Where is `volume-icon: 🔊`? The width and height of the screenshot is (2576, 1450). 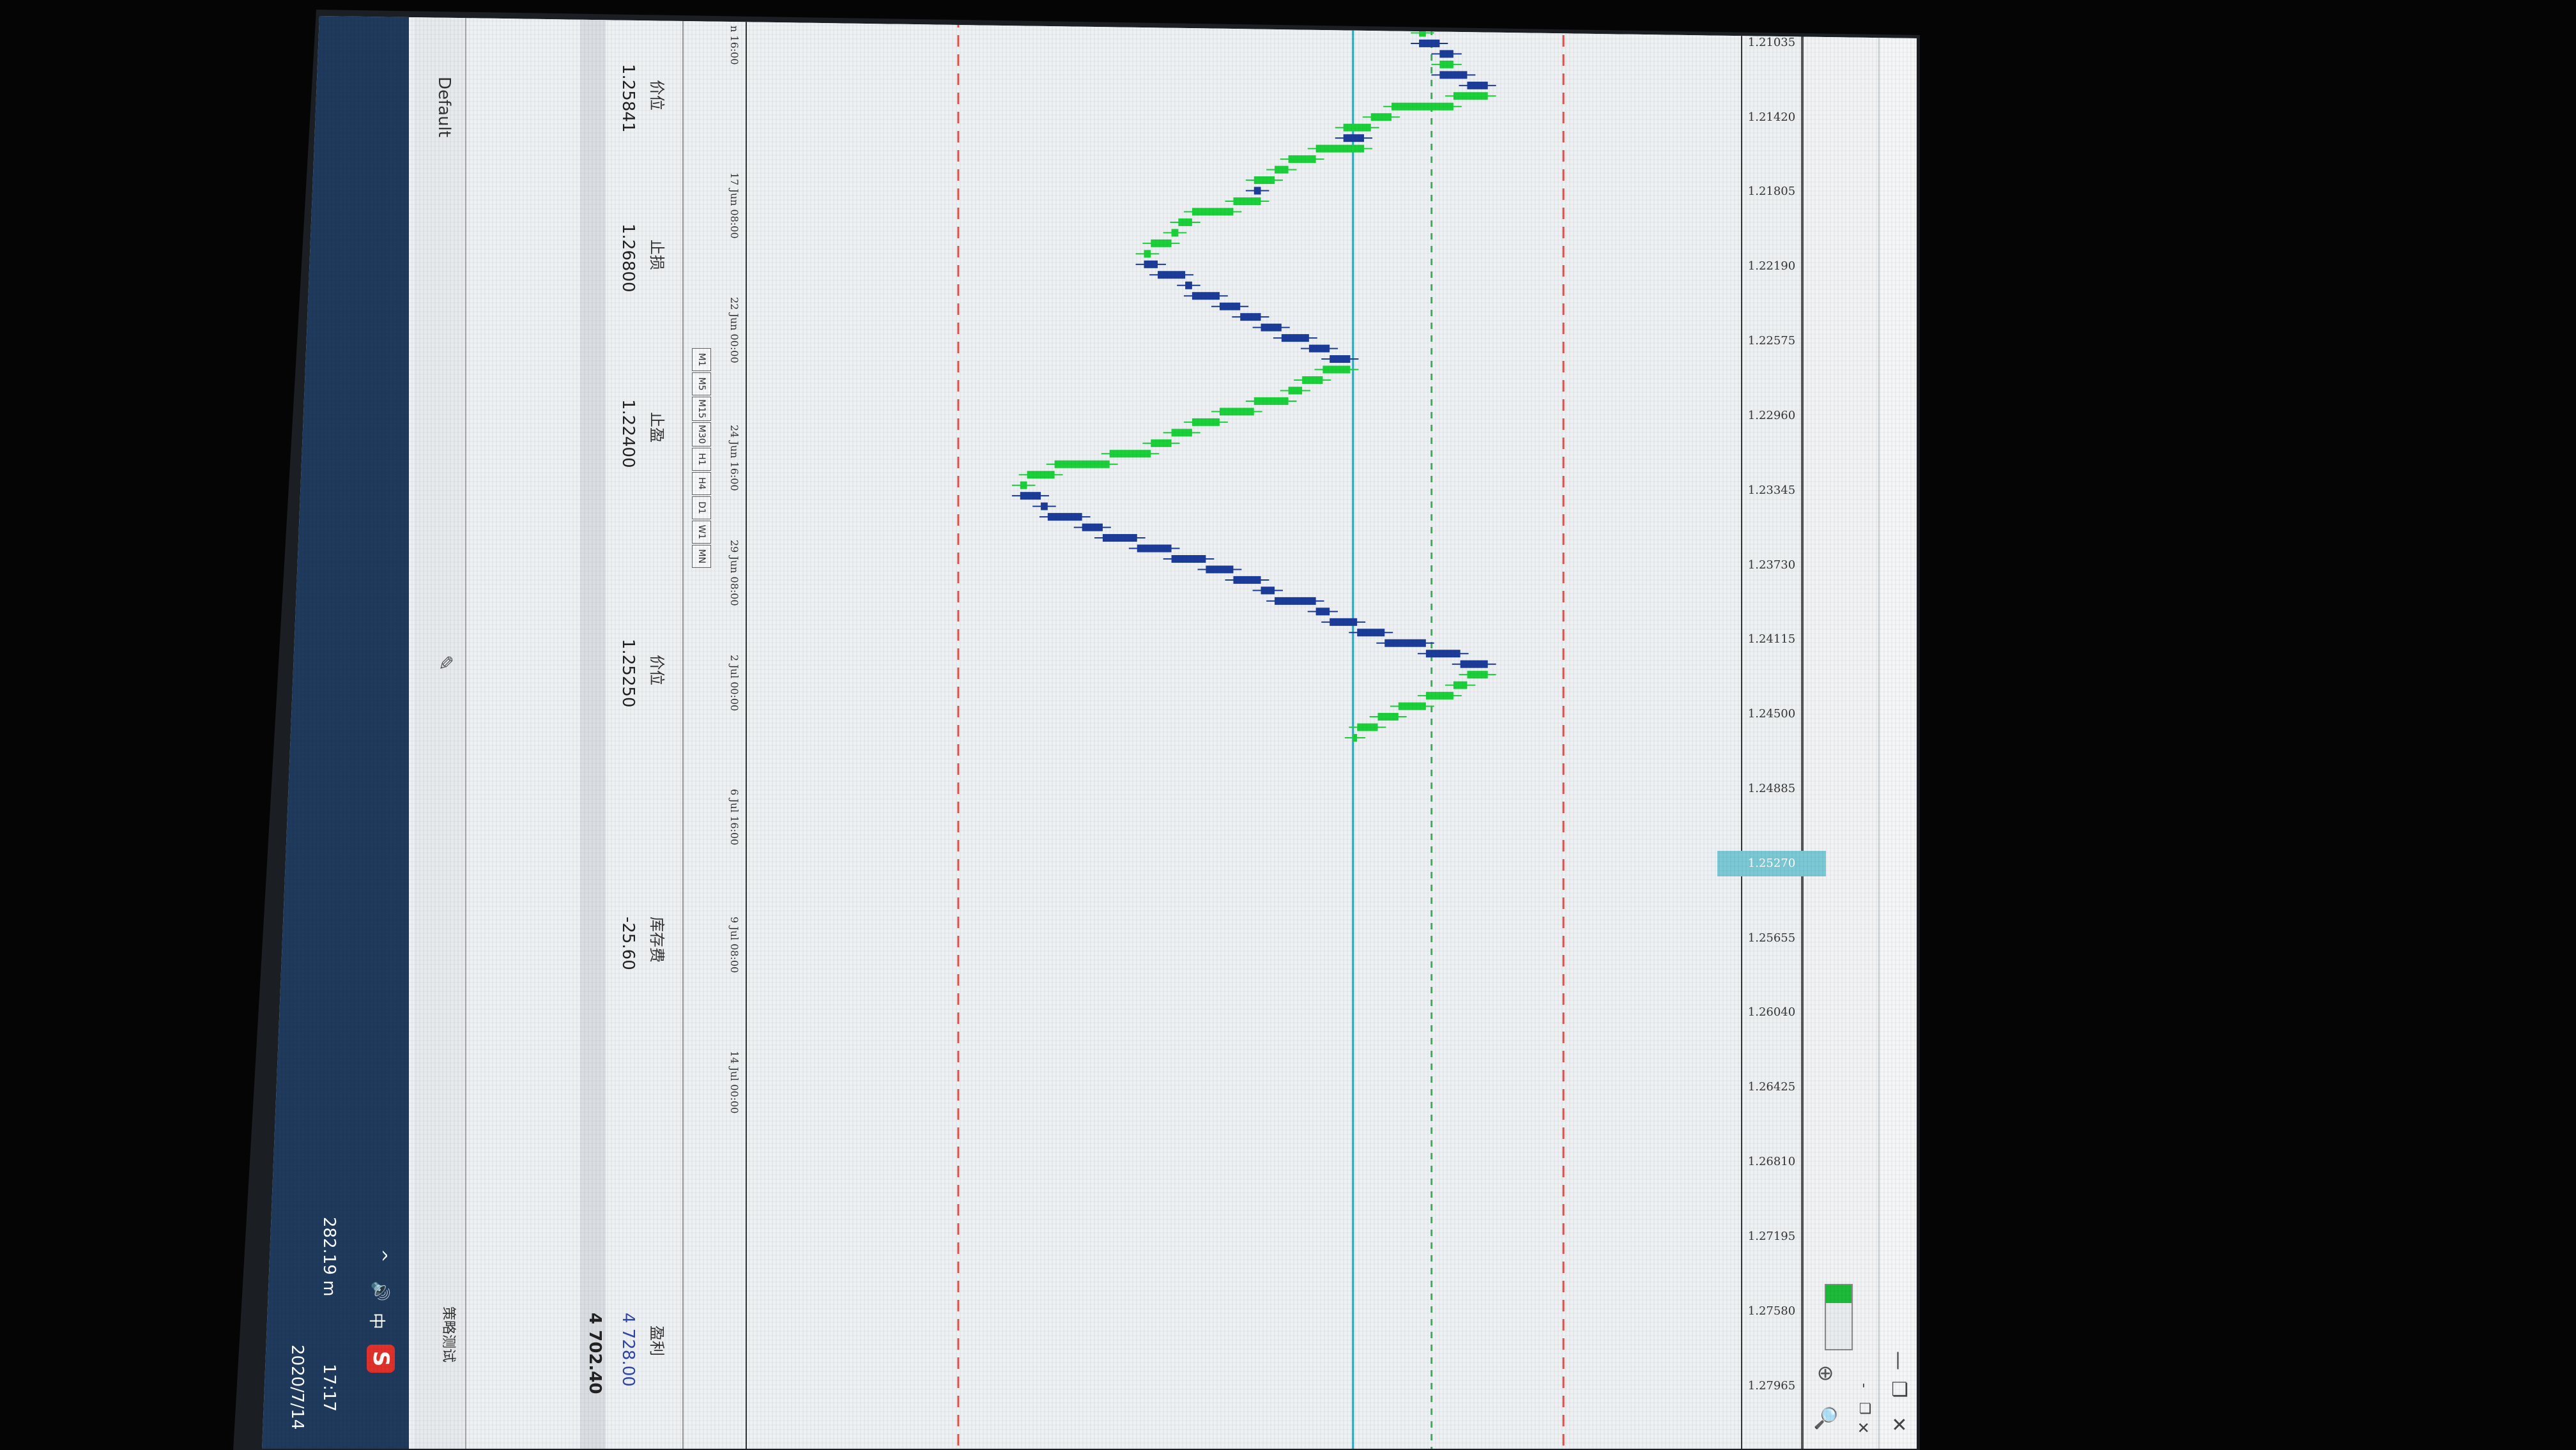
volume-icon: 🔊 is located at coordinates (380, 1291).